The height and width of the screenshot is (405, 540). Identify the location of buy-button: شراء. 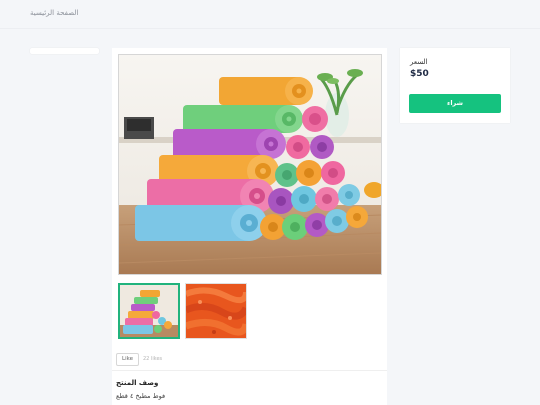
(455, 103).